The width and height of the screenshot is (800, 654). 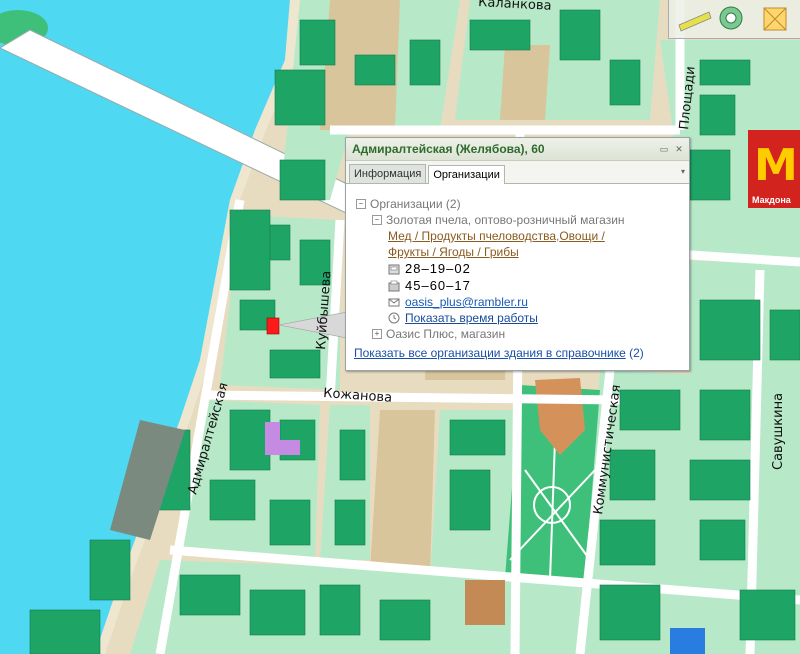 What do you see at coordinates (778, 431) in the screenshot?
I see `street-label-savushkina: Савушкина` at bounding box center [778, 431].